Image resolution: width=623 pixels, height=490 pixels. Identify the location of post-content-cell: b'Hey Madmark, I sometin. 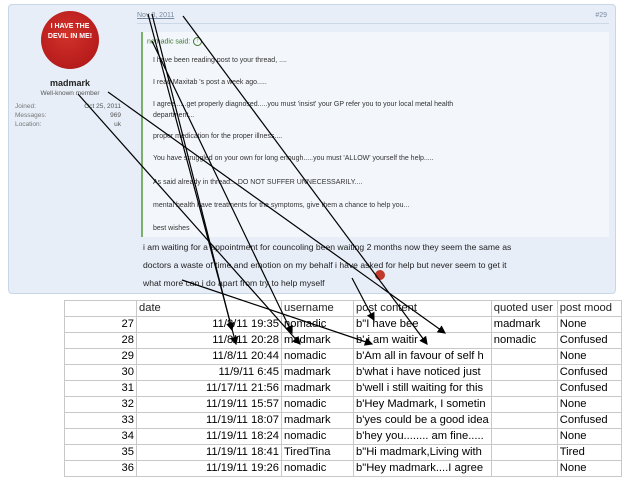
(422, 404).